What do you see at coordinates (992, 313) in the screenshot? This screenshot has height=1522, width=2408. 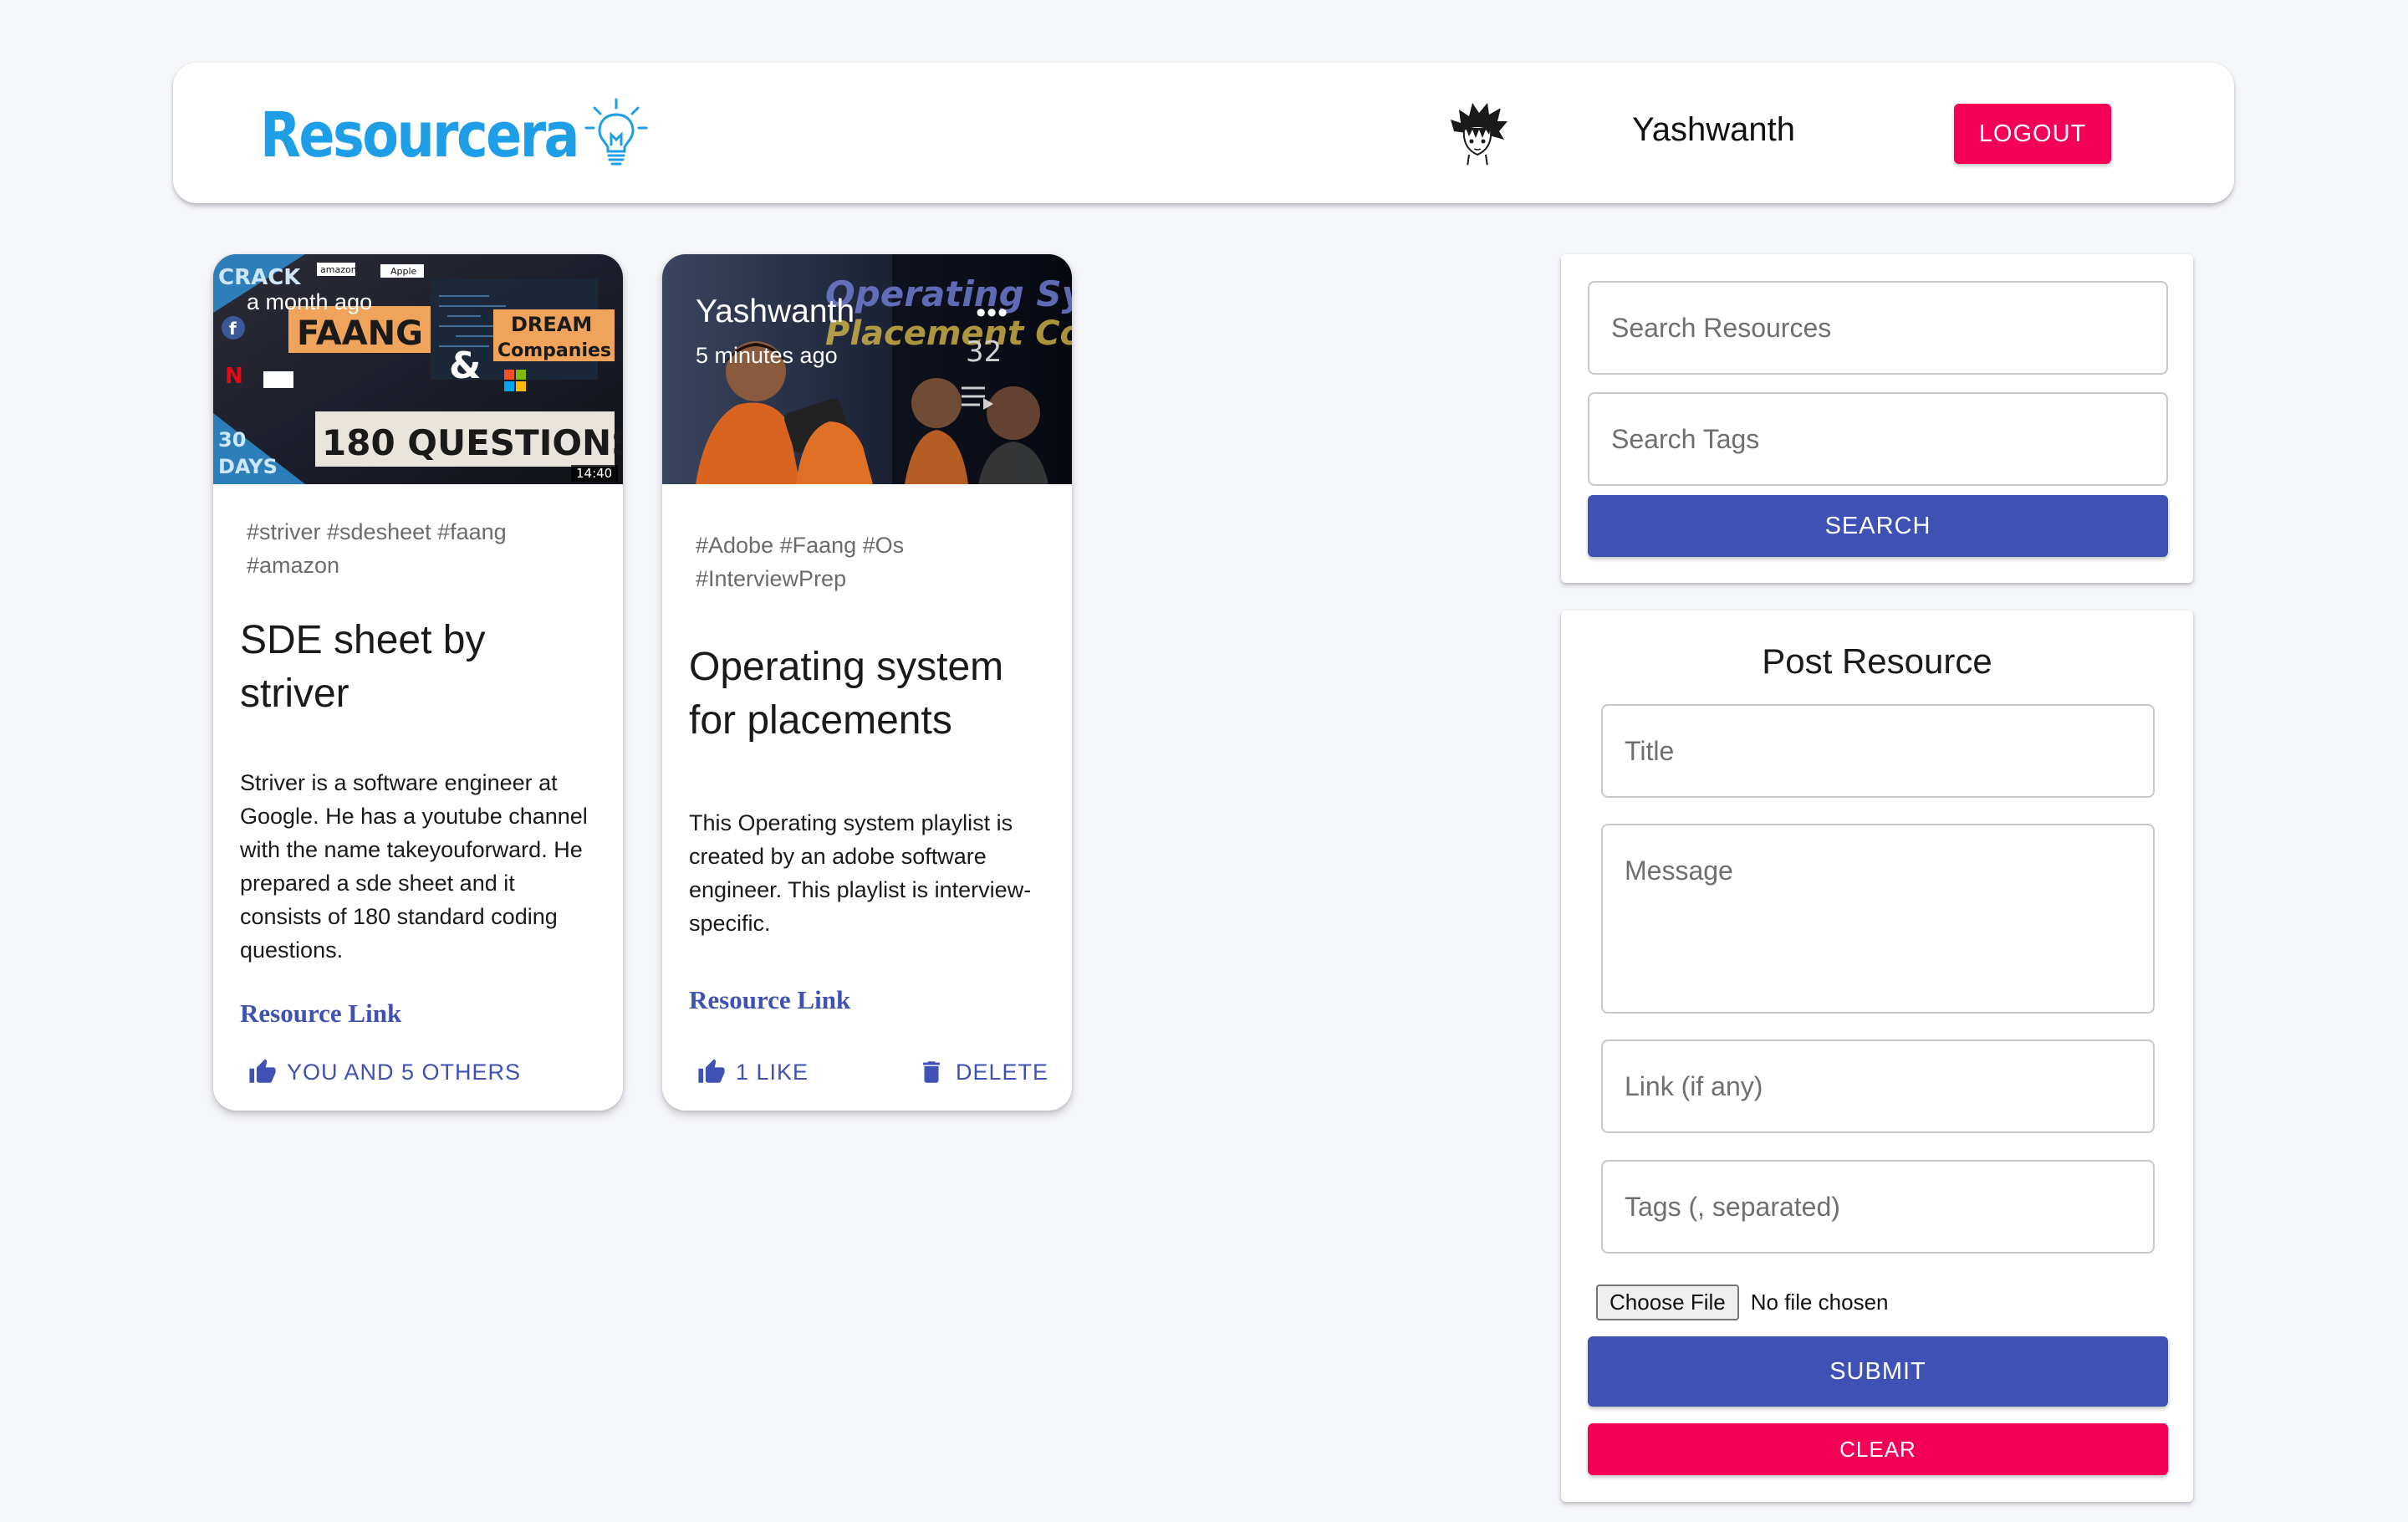 I see `more-horiz-icon: •••` at bounding box center [992, 313].